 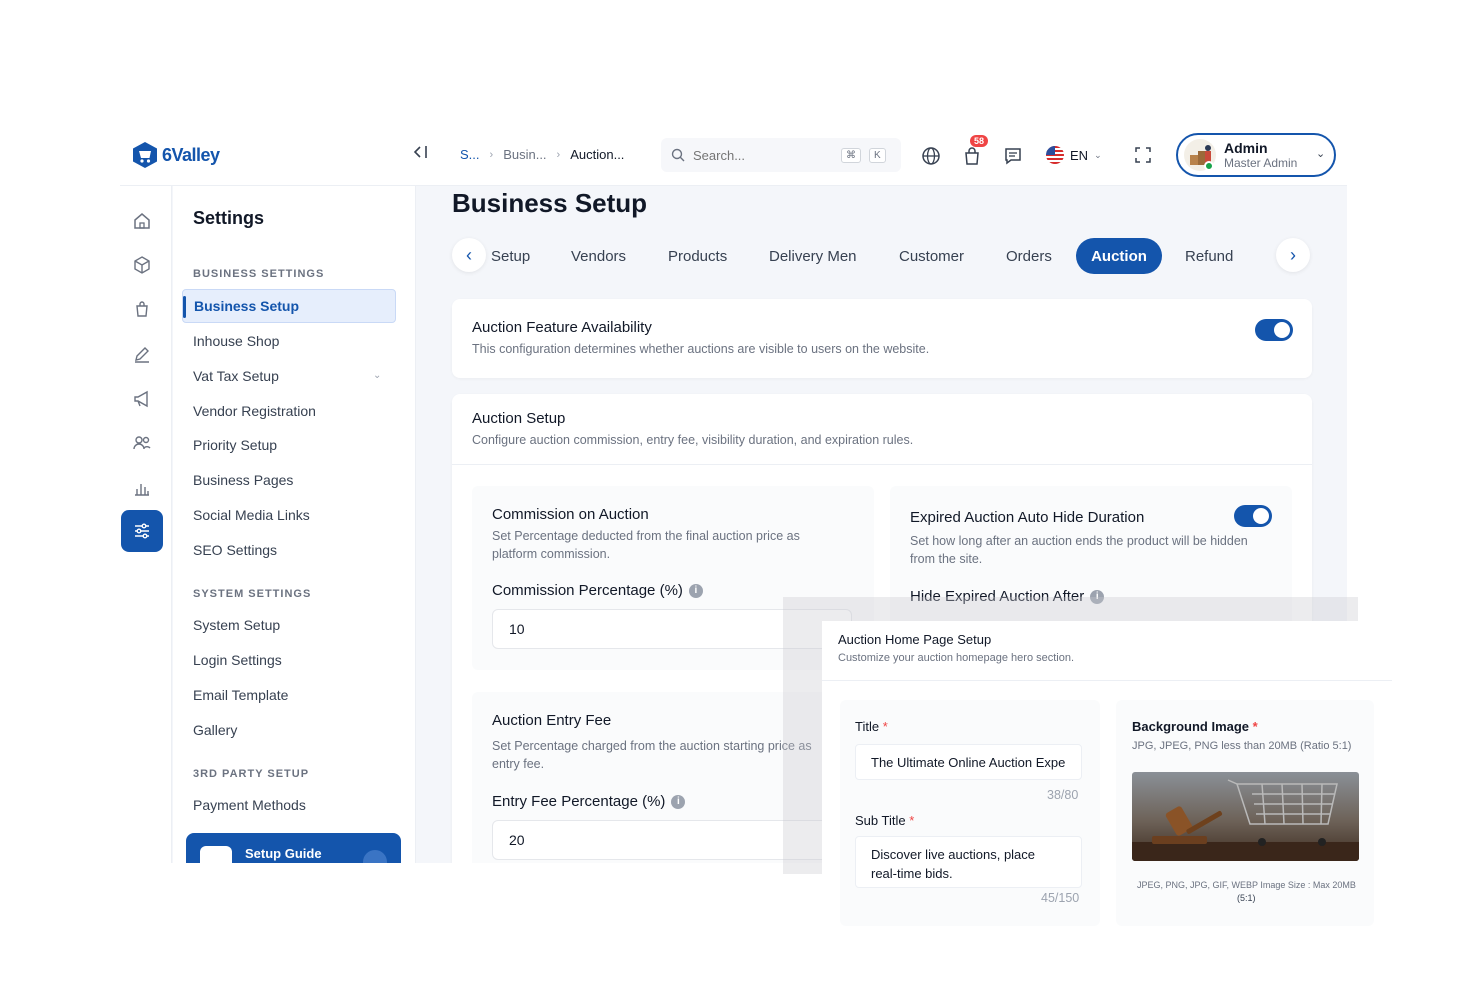 What do you see at coordinates (215, 730) in the screenshot?
I see `sidebar-item-gallery: Gallery` at bounding box center [215, 730].